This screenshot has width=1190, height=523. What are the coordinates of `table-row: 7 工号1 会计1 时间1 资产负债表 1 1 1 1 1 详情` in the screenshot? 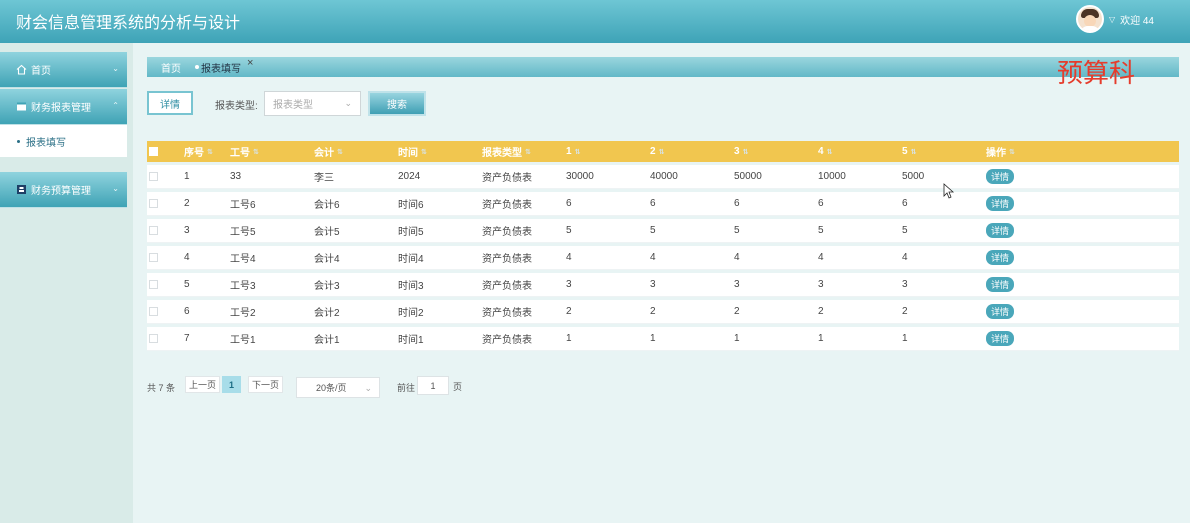 It's located at (663, 339).